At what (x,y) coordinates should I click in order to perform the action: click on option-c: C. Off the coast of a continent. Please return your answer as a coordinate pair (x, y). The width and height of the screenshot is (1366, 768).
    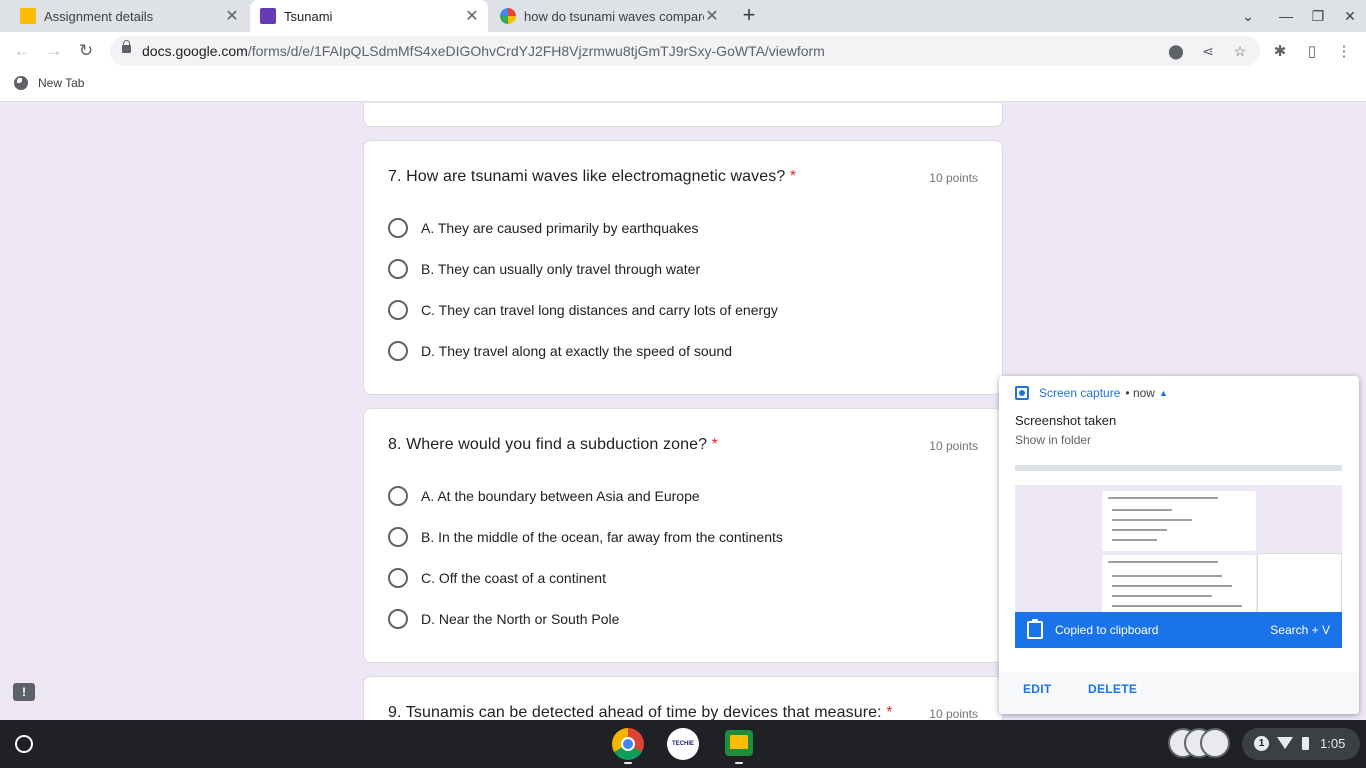
    Looking at the image, I should click on (497, 578).